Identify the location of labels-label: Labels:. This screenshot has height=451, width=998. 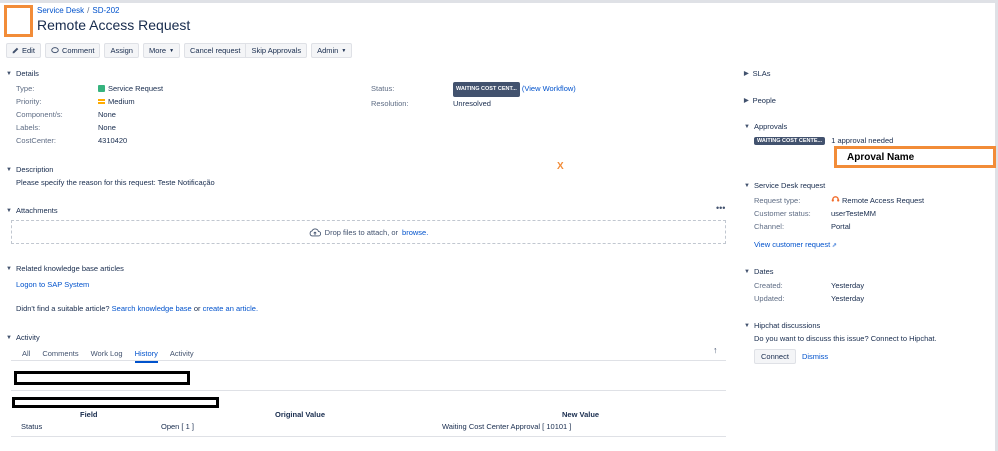
(28, 127).